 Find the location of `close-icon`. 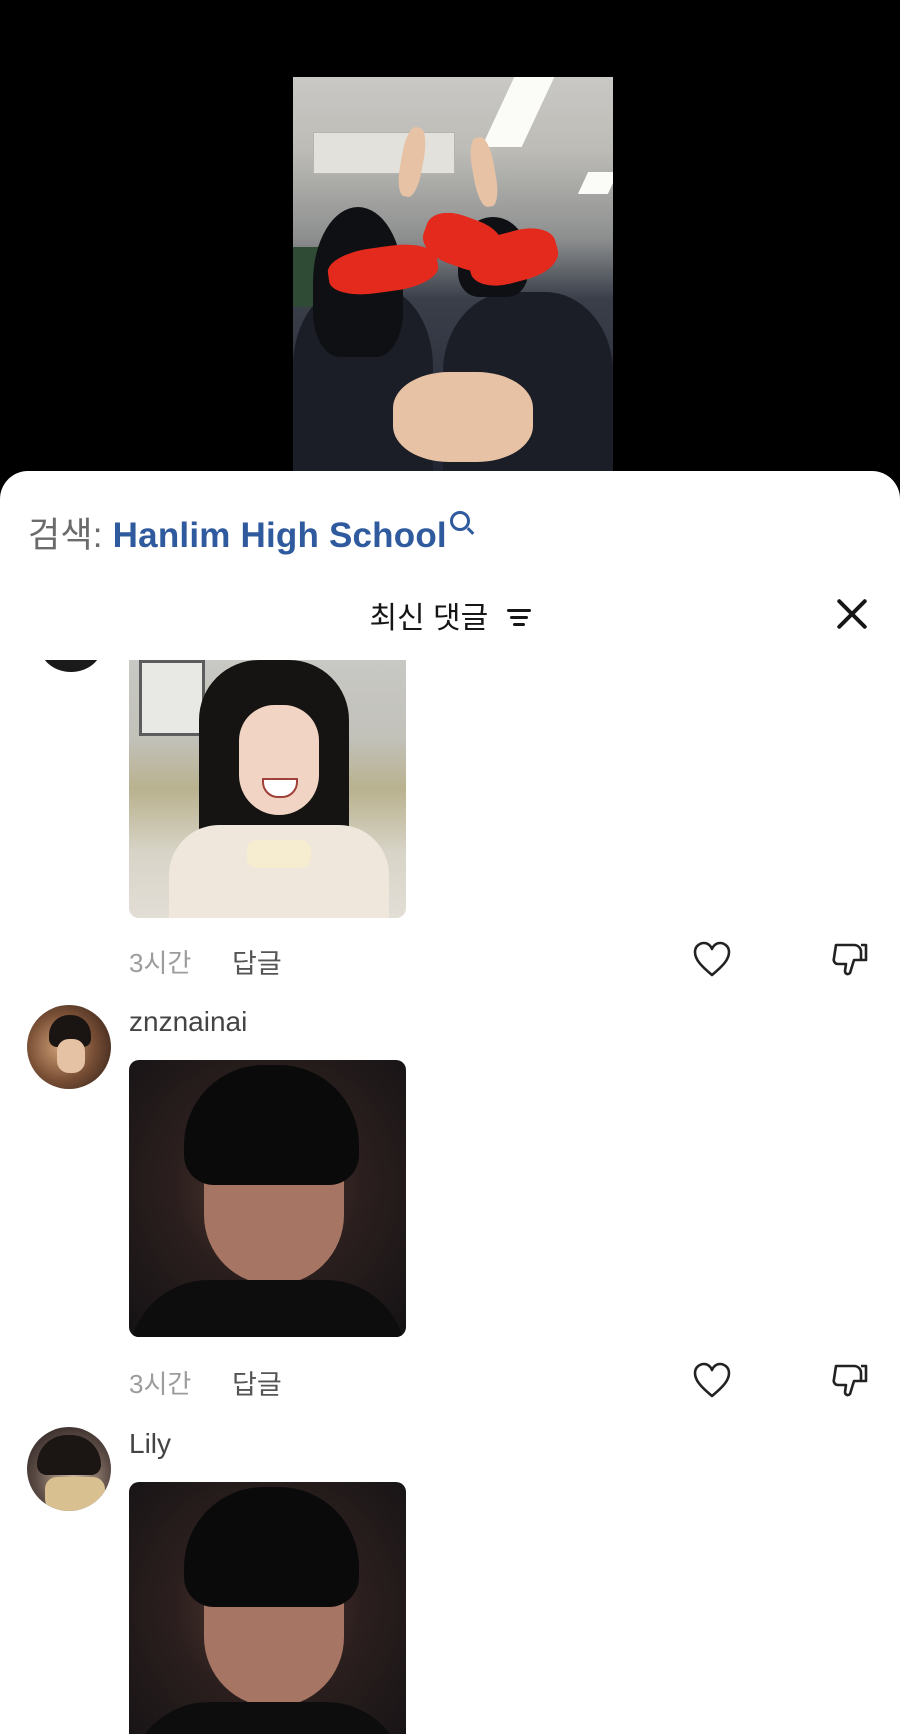

close-icon is located at coordinates (852, 614).